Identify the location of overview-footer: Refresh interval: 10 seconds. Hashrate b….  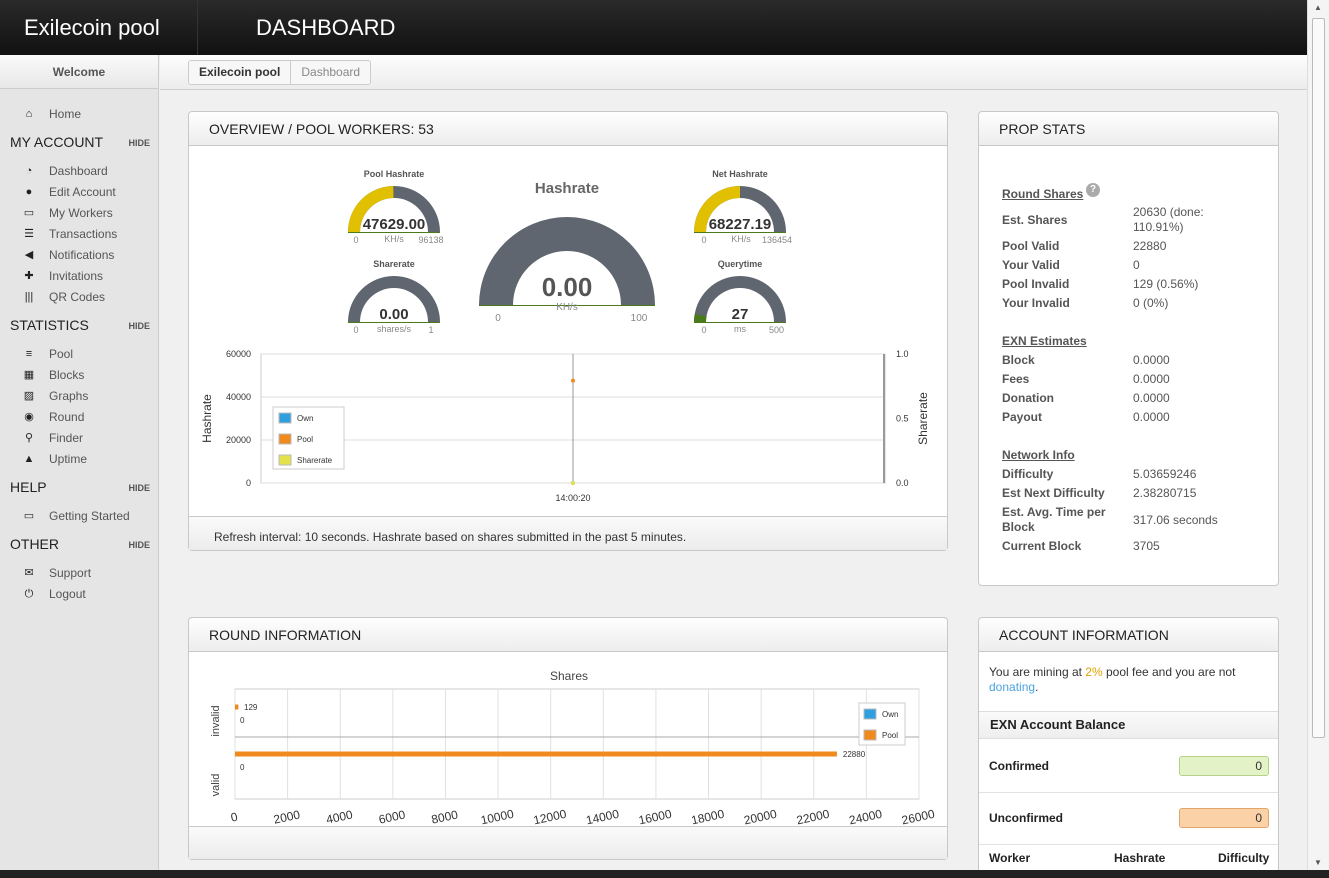
(568, 533).